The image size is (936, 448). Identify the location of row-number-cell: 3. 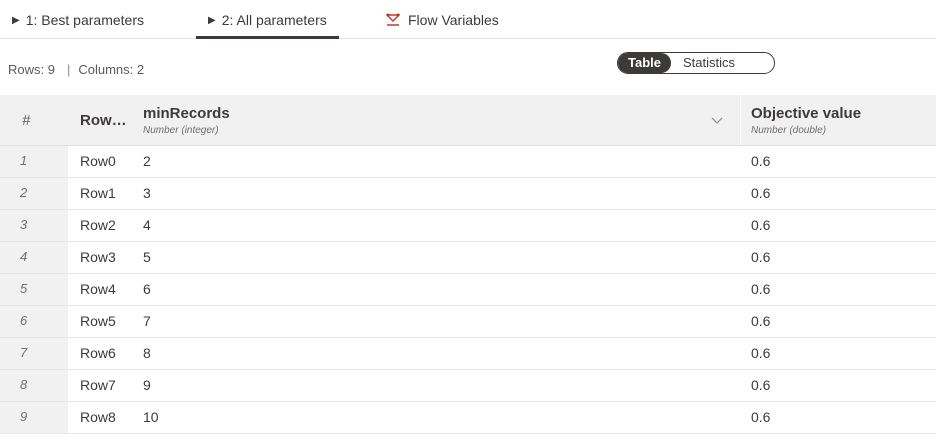
(34, 225).